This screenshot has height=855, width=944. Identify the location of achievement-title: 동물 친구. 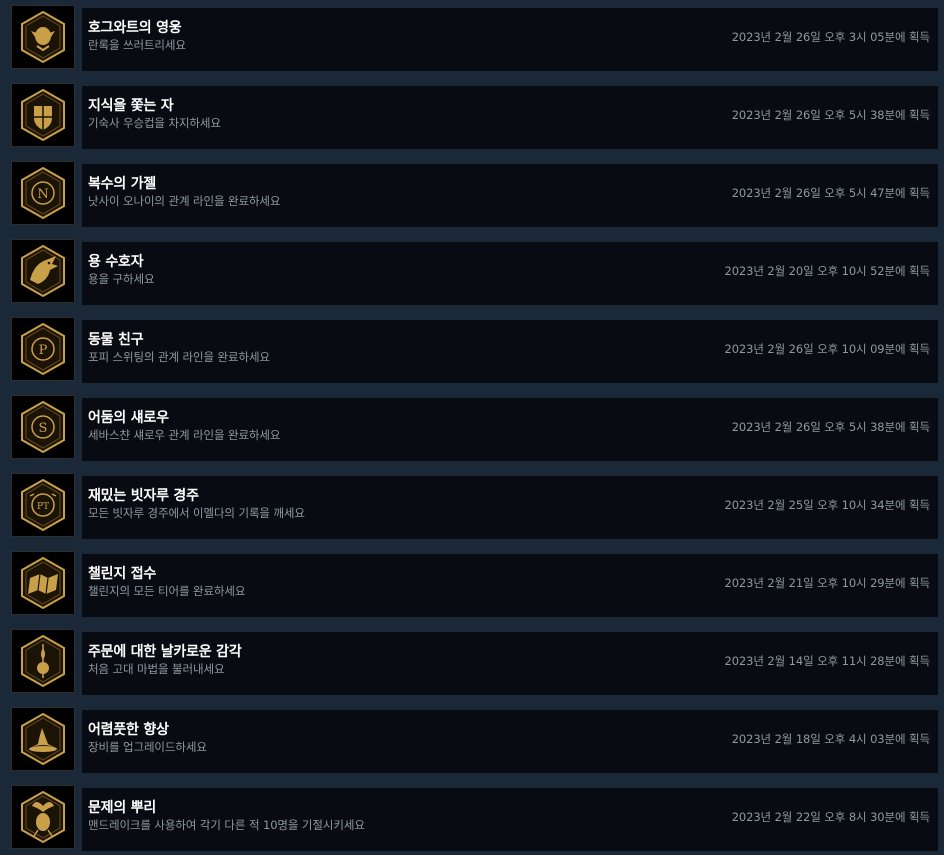
(116, 340).